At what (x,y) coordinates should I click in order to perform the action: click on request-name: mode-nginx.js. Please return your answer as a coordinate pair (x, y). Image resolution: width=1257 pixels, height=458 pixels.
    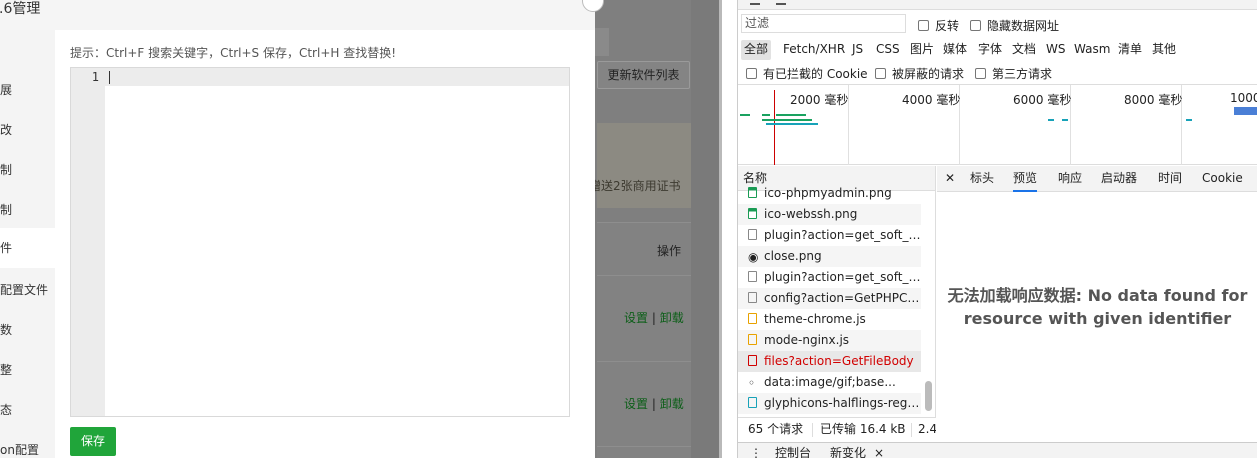
    Looking at the image, I should click on (807, 340).